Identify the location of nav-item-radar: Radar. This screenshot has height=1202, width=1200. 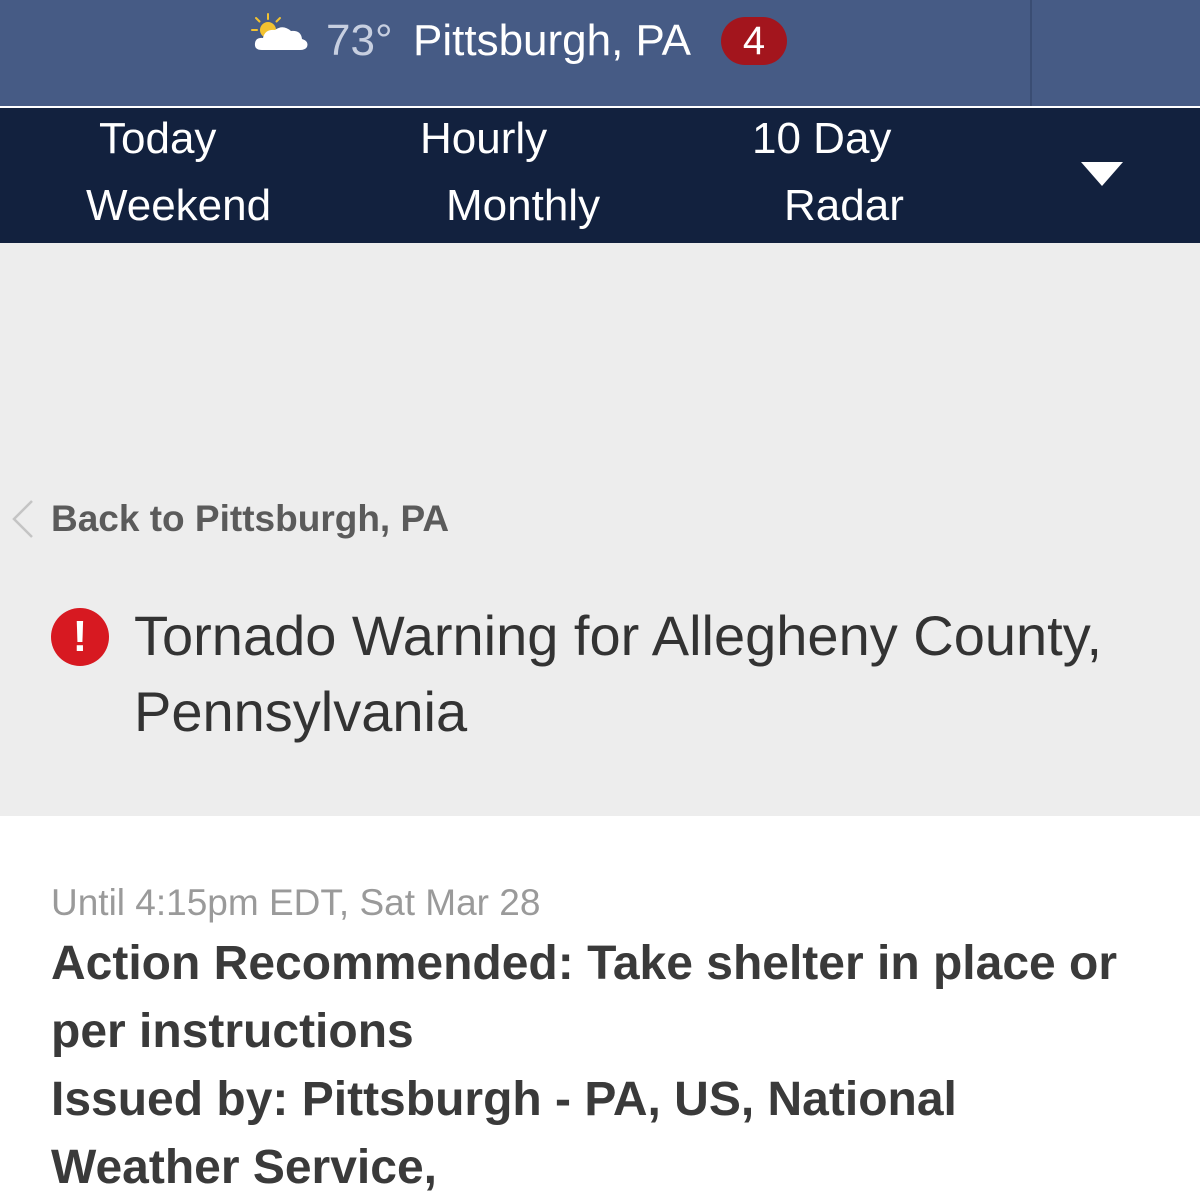
(844, 206).